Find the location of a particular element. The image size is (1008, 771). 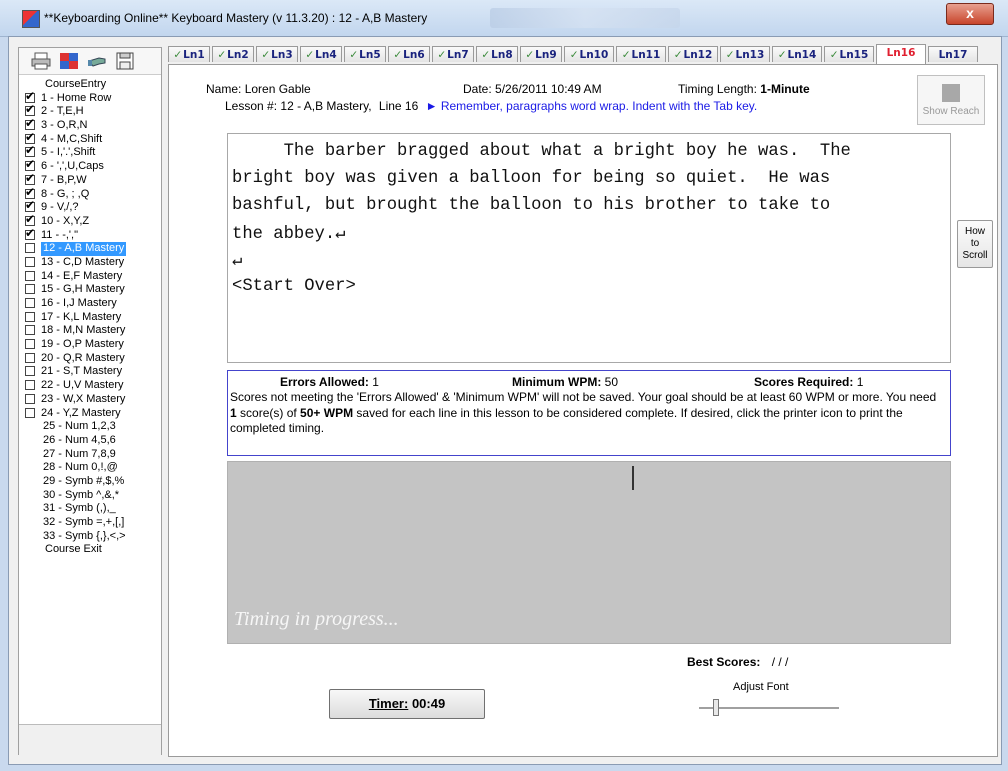

tab-ln4: ✓Ln4 is located at coordinates (321, 54).